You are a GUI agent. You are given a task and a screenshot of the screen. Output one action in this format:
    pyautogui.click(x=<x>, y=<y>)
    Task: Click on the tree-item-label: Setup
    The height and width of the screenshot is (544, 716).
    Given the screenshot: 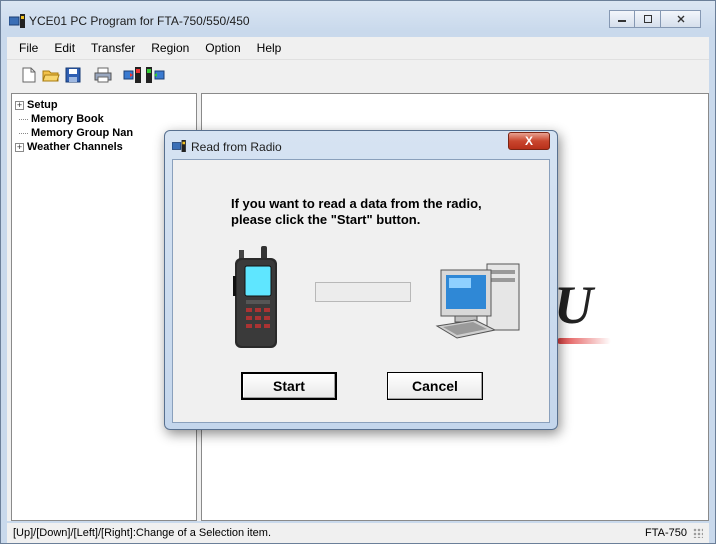 What is the action you would take?
    pyautogui.click(x=42, y=105)
    